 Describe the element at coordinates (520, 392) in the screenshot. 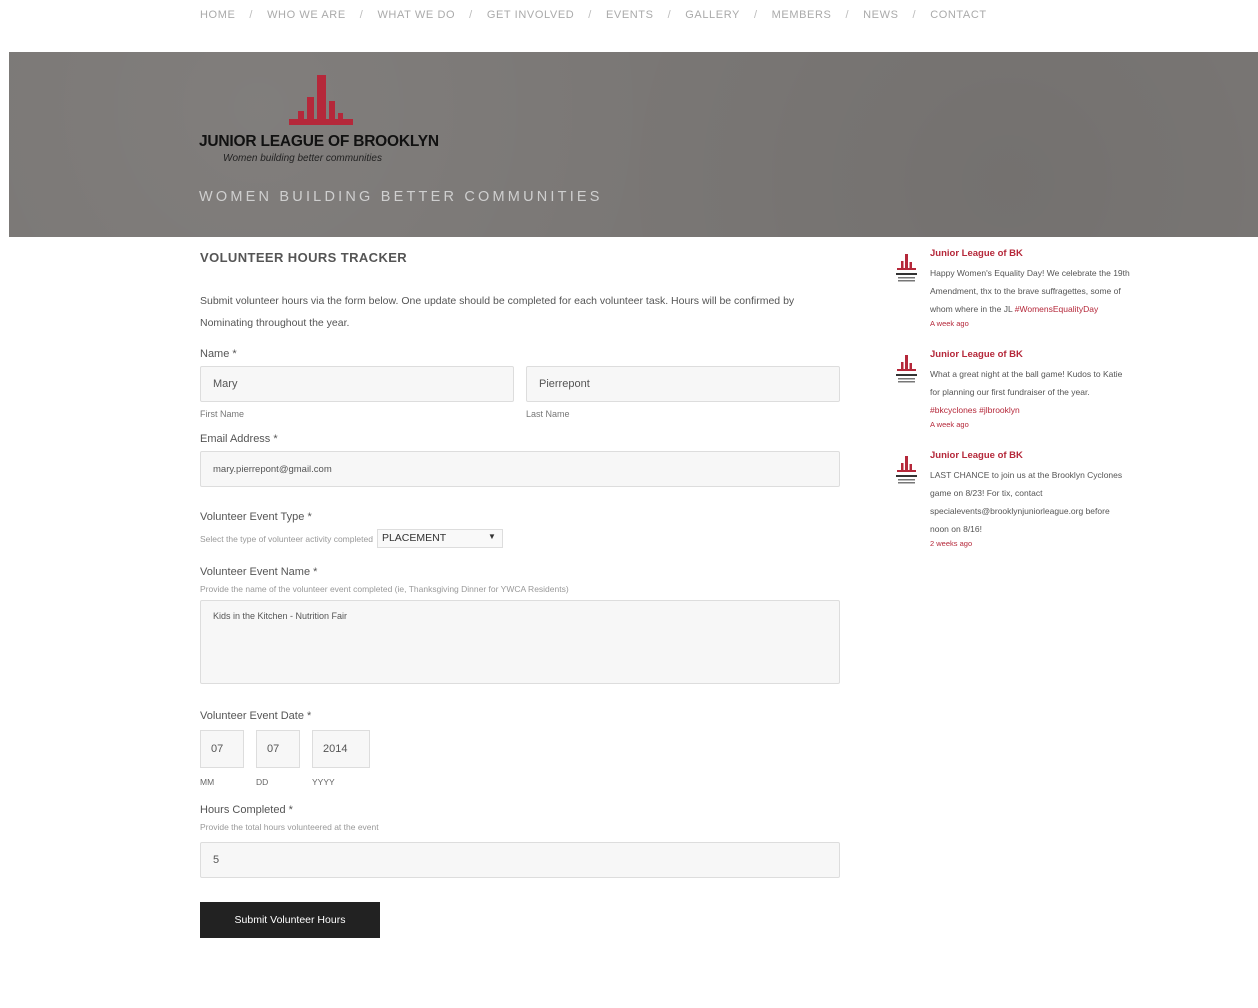

I see `name-row: First Name Last Name` at that location.